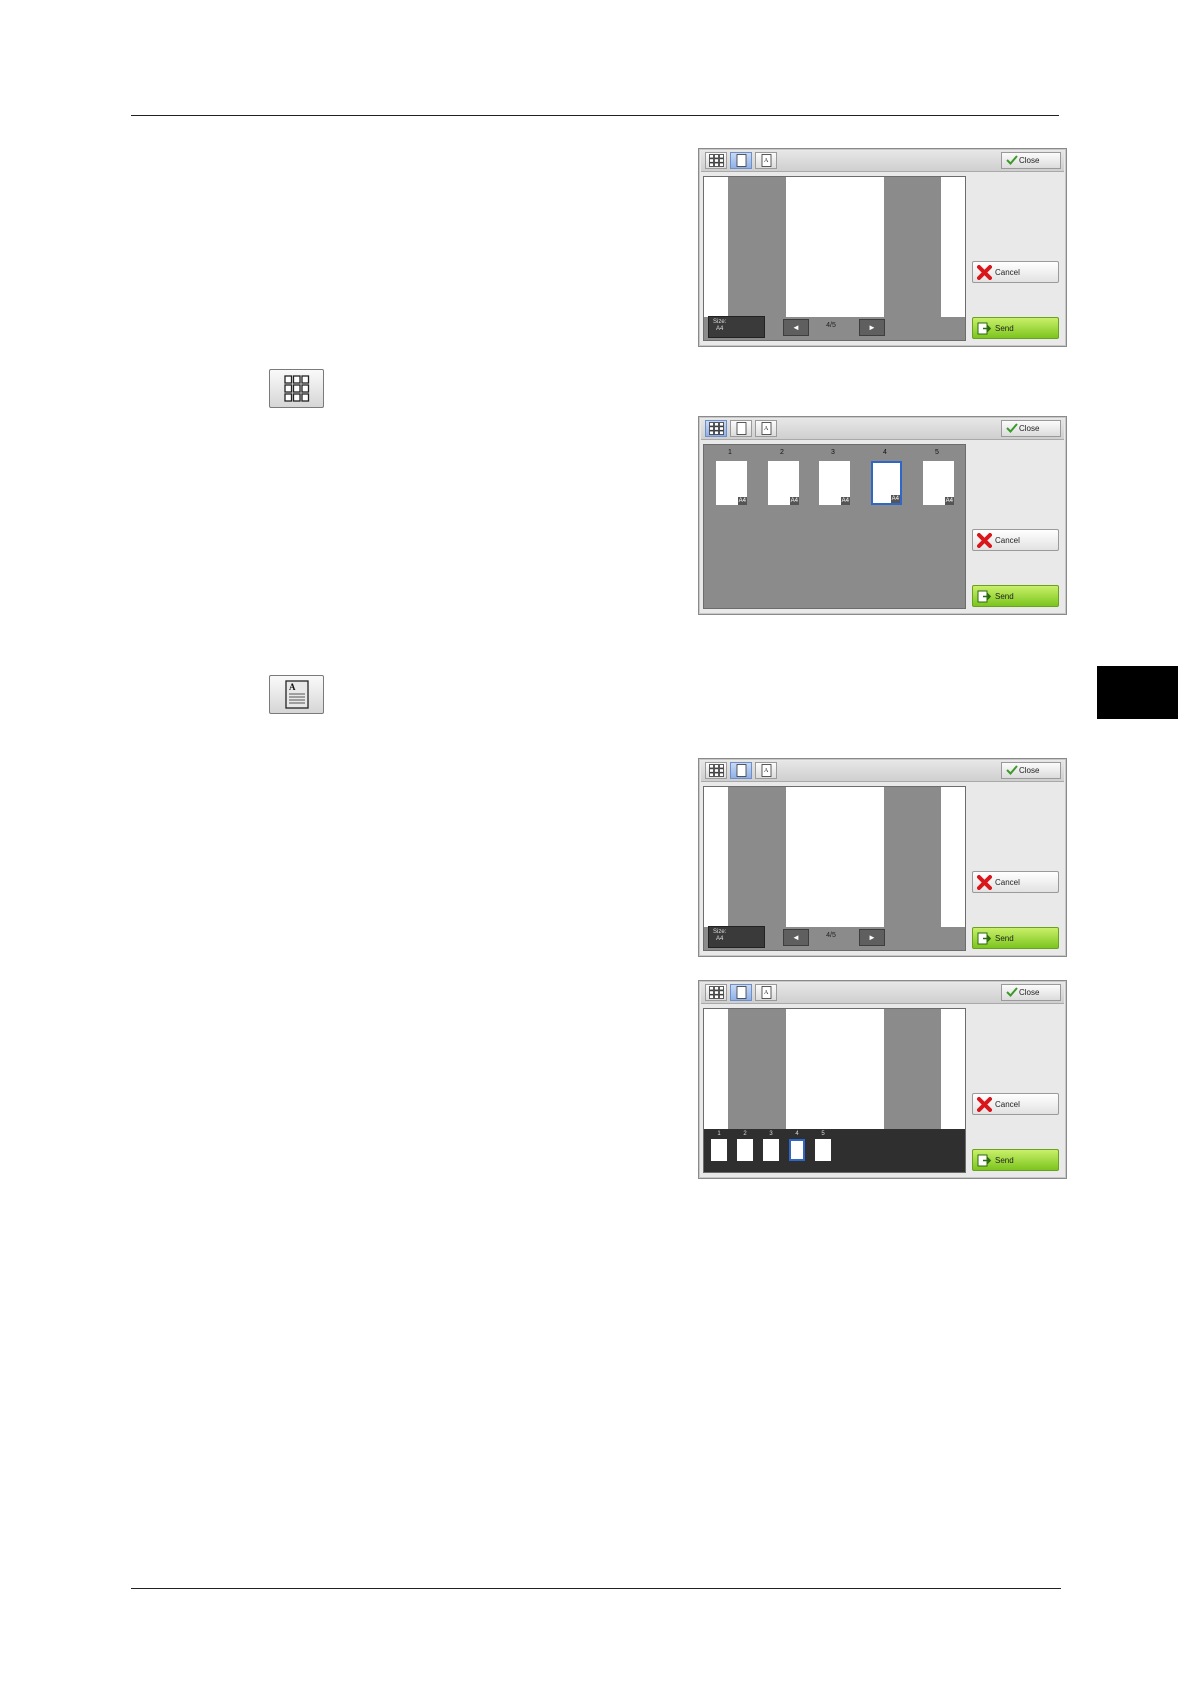 The width and height of the screenshot is (1190, 1684). I want to click on size-value: A4, so click(720, 329).